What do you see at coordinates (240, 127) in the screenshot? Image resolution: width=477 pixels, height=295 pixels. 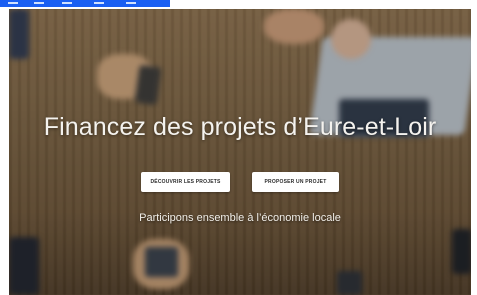 I see `hero-title: Financez des projets d’Eure-et-Loir` at bounding box center [240, 127].